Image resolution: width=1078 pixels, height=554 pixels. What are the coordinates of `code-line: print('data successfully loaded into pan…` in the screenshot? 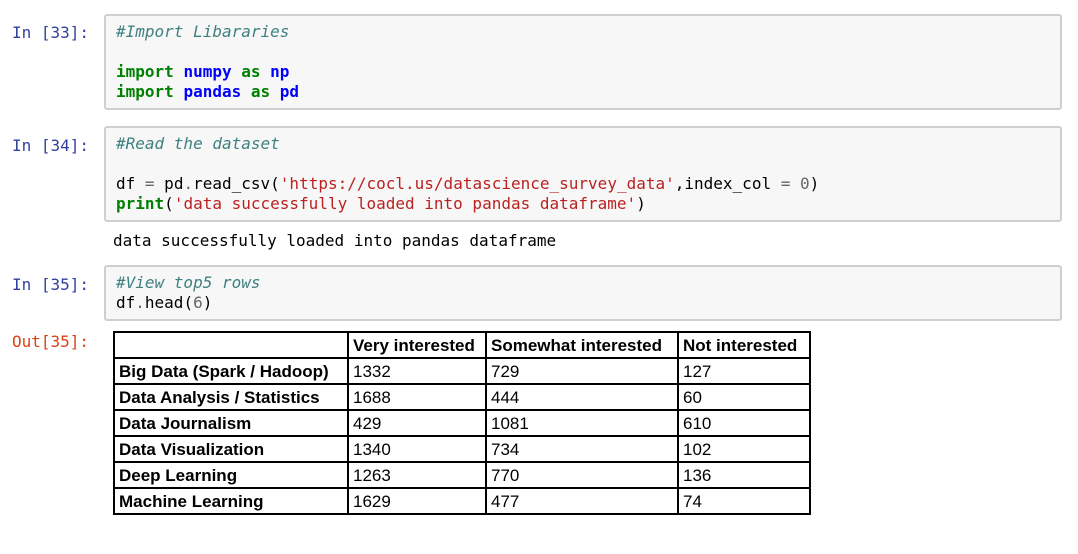 It's located at (583, 204).